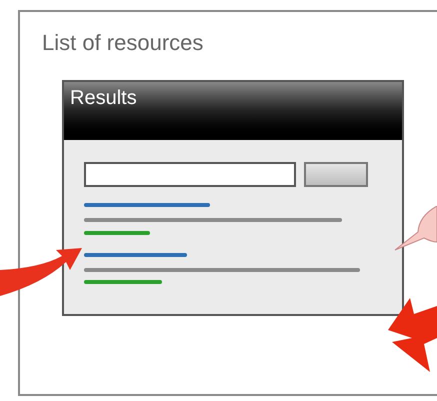  I want to click on page-title: List of resources, so click(123, 43).